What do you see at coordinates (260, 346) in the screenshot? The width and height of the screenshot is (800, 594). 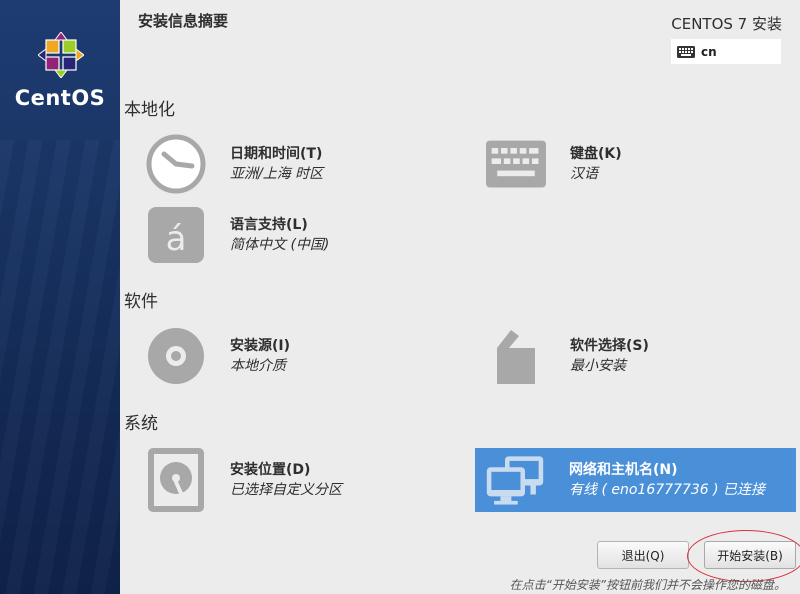 I see `spoke-label: 安装源(I)` at bounding box center [260, 346].